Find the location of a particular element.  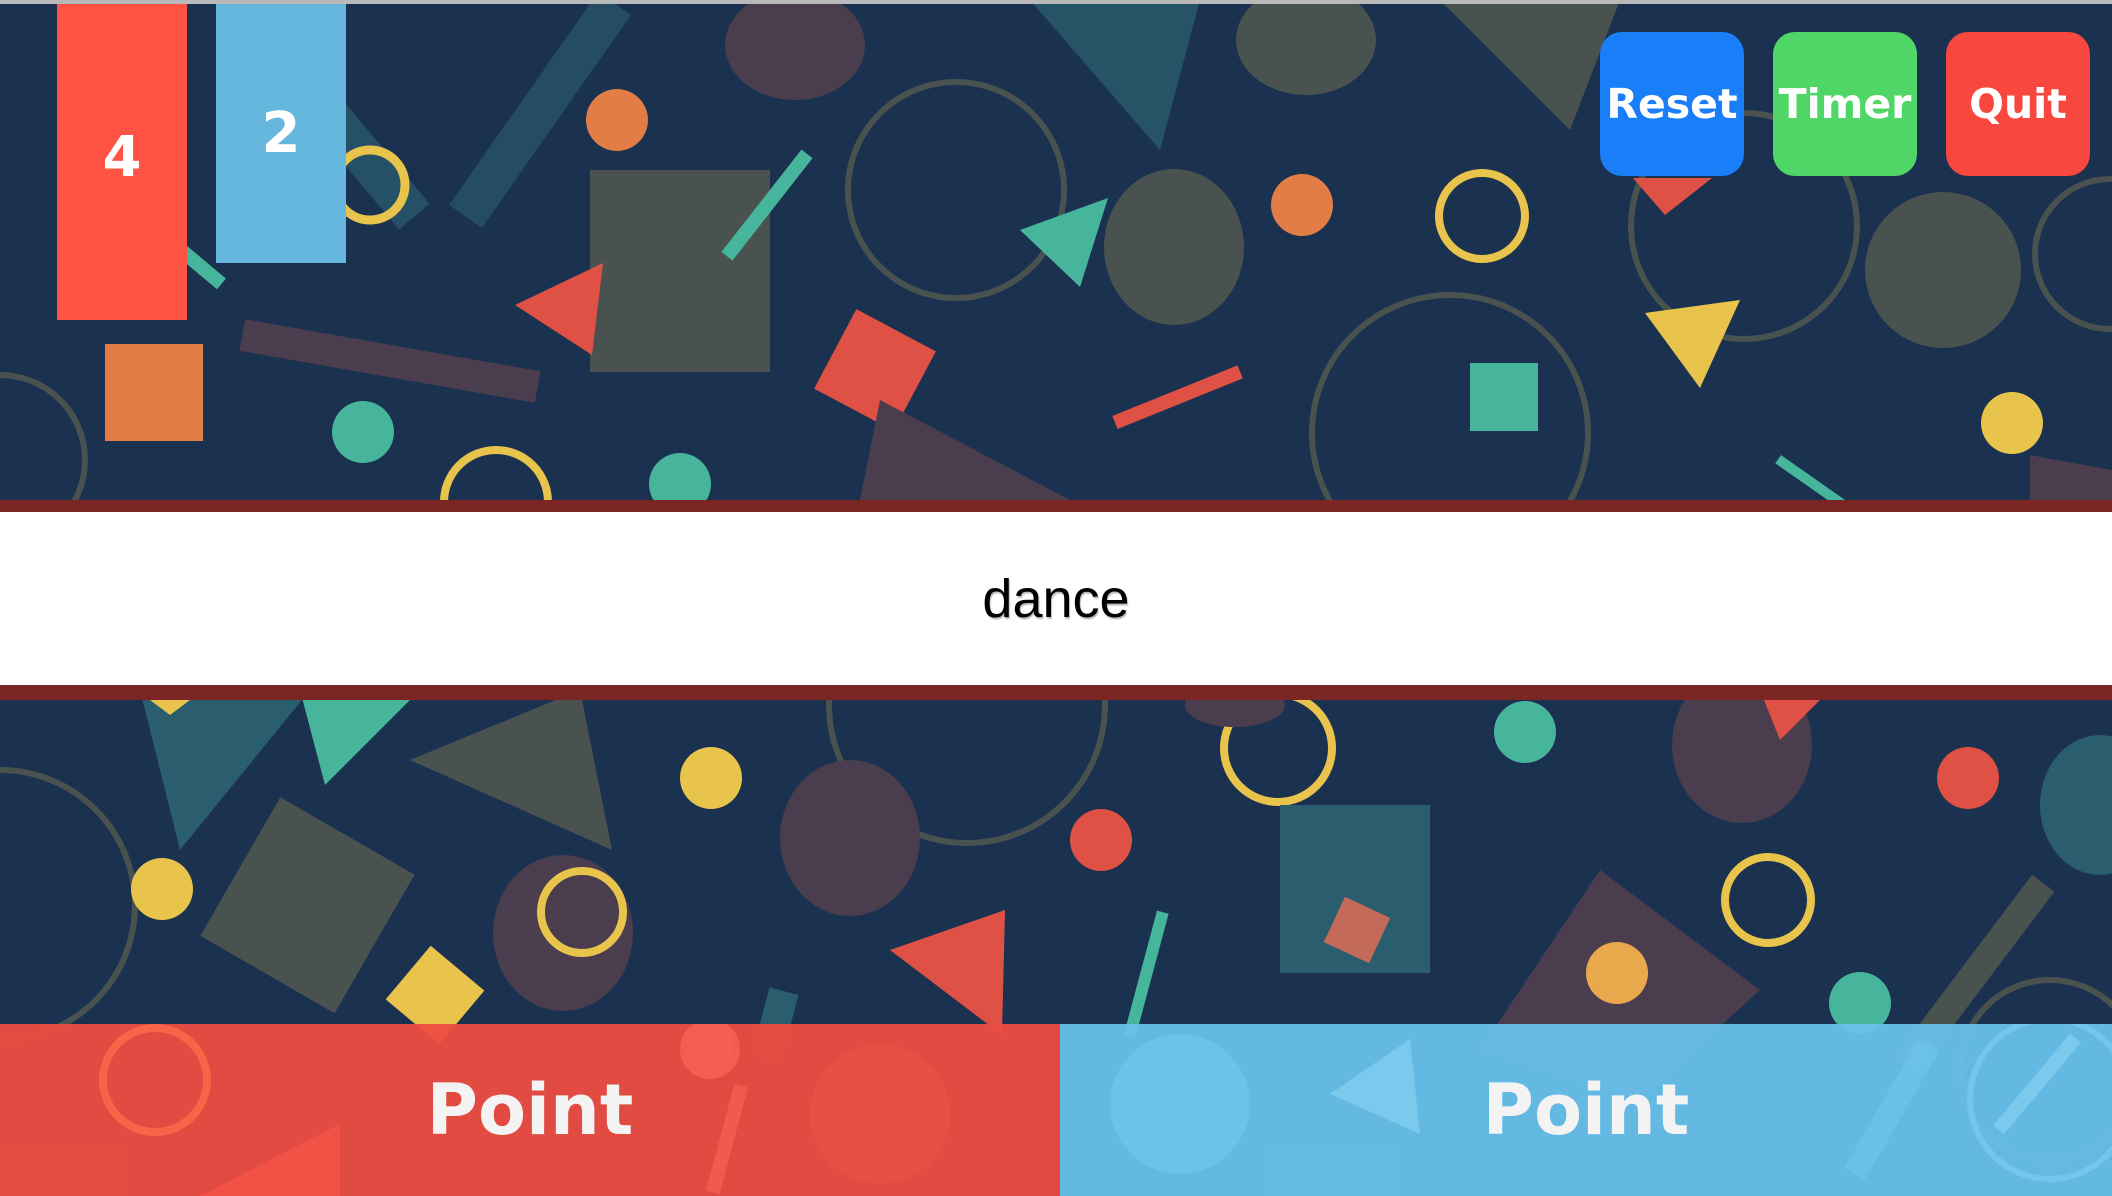

timer-button: Timer is located at coordinates (1845, 104).